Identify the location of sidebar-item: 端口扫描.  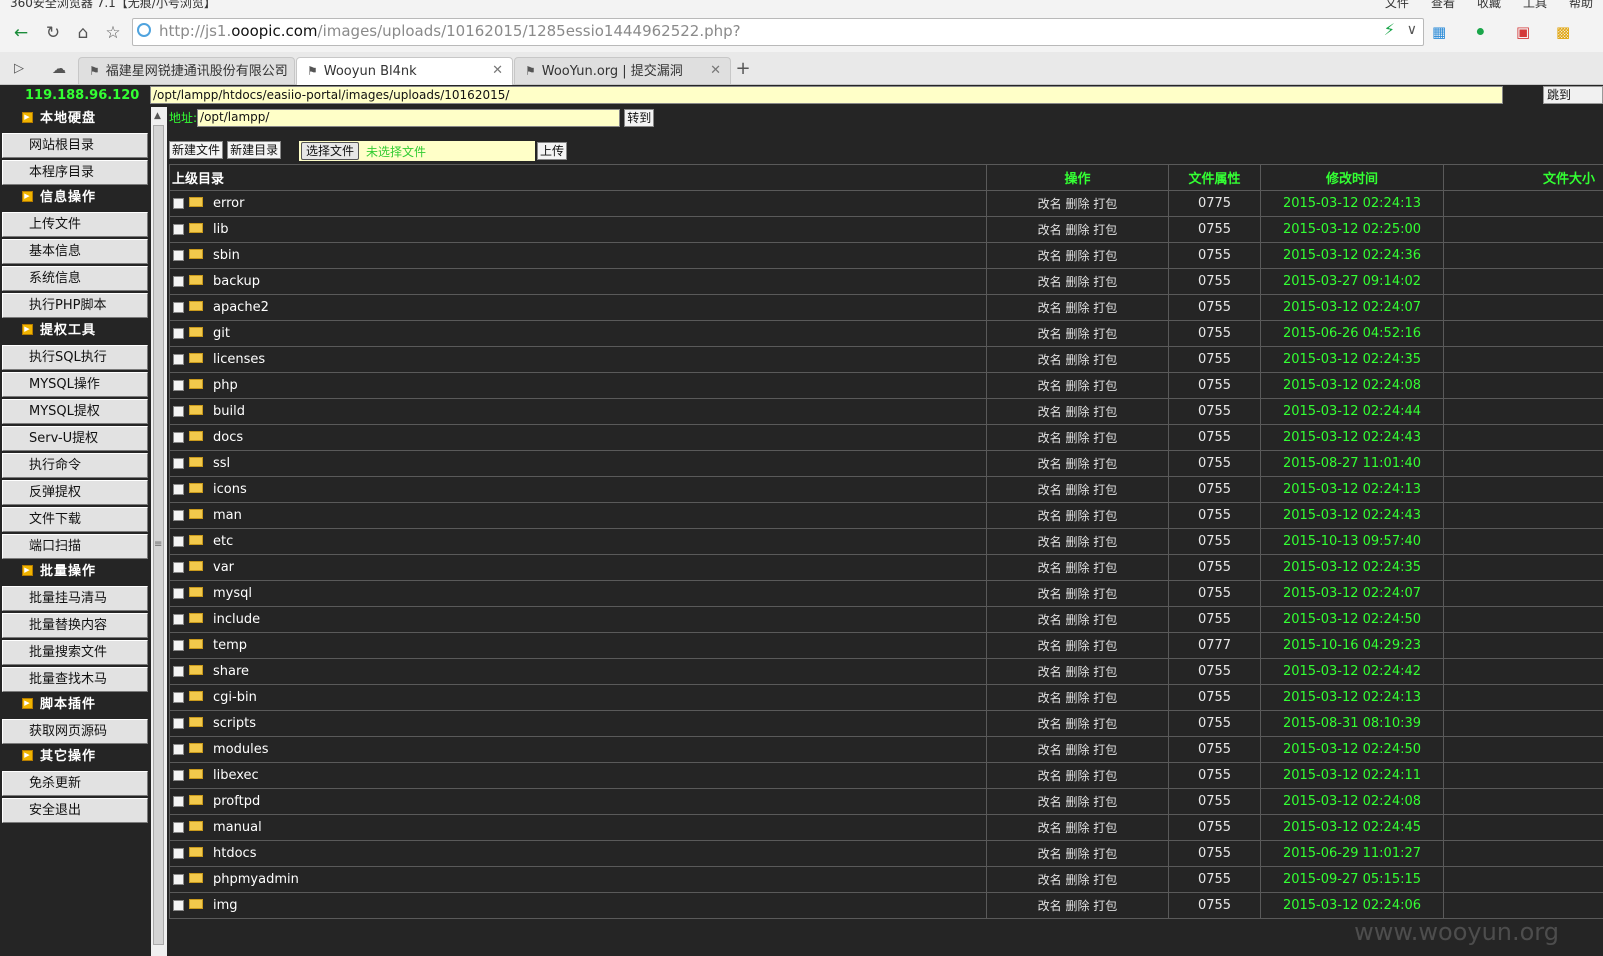
(75, 546).